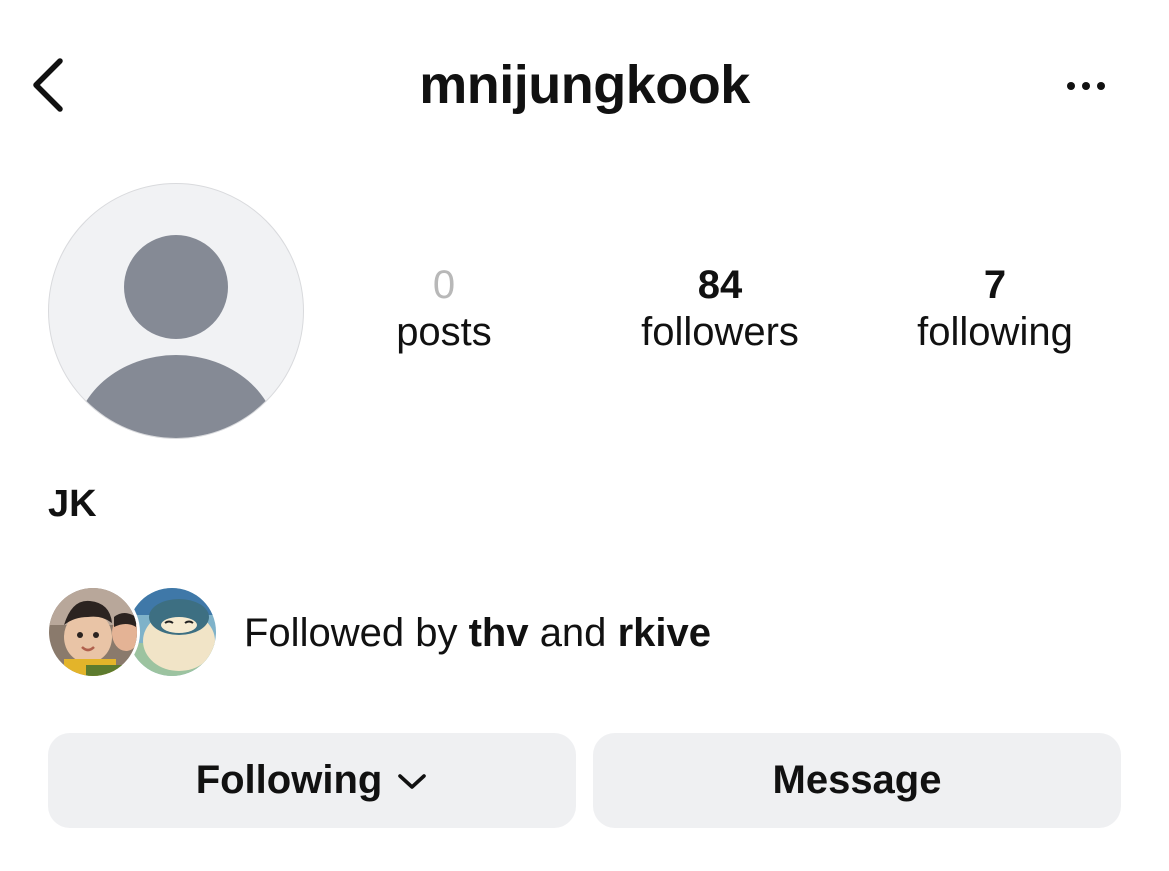 This screenshot has width=1169, height=871. What do you see at coordinates (995, 332) in the screenshot?
I see `following-count-label: following` at bounding box center [995, 332].